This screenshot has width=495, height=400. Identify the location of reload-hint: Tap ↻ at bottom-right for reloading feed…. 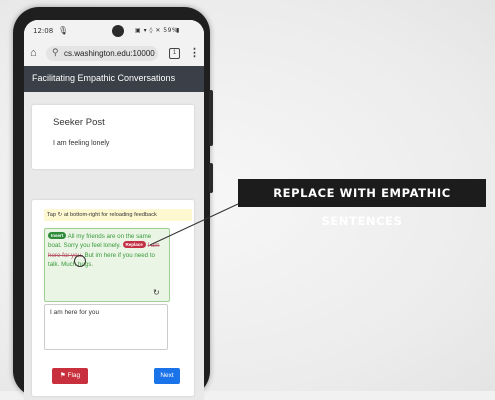
(118, 215).